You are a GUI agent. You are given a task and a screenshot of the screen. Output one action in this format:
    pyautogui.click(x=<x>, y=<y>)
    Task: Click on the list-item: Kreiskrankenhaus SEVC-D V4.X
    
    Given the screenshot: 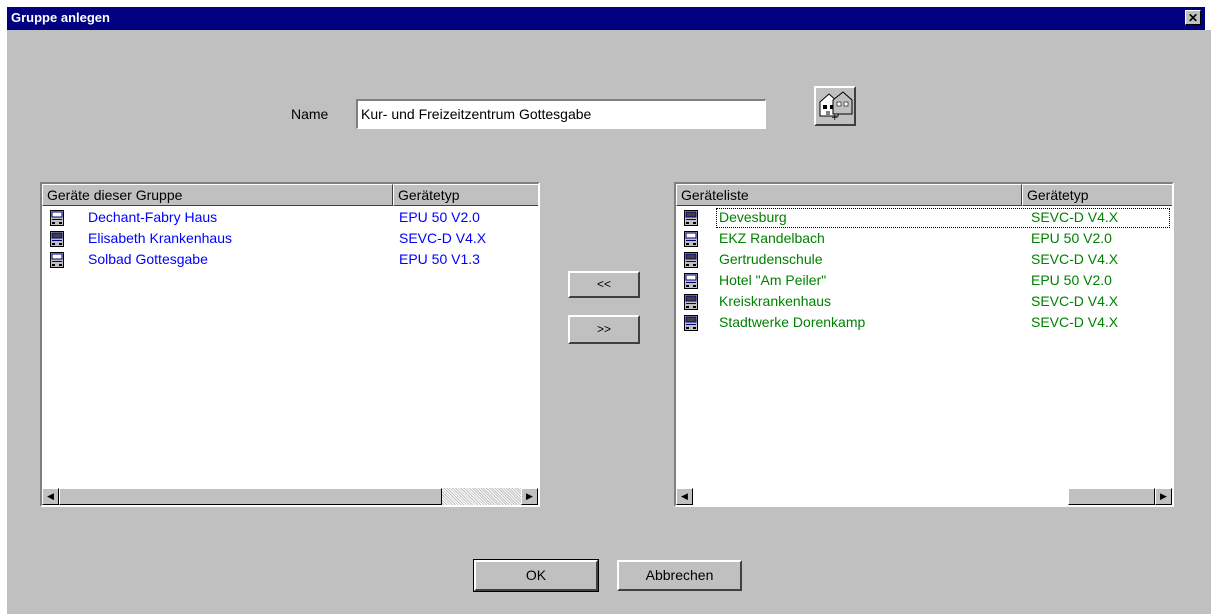 What is the action you would take?
    pyautogui.click(x=924, y=302)
    